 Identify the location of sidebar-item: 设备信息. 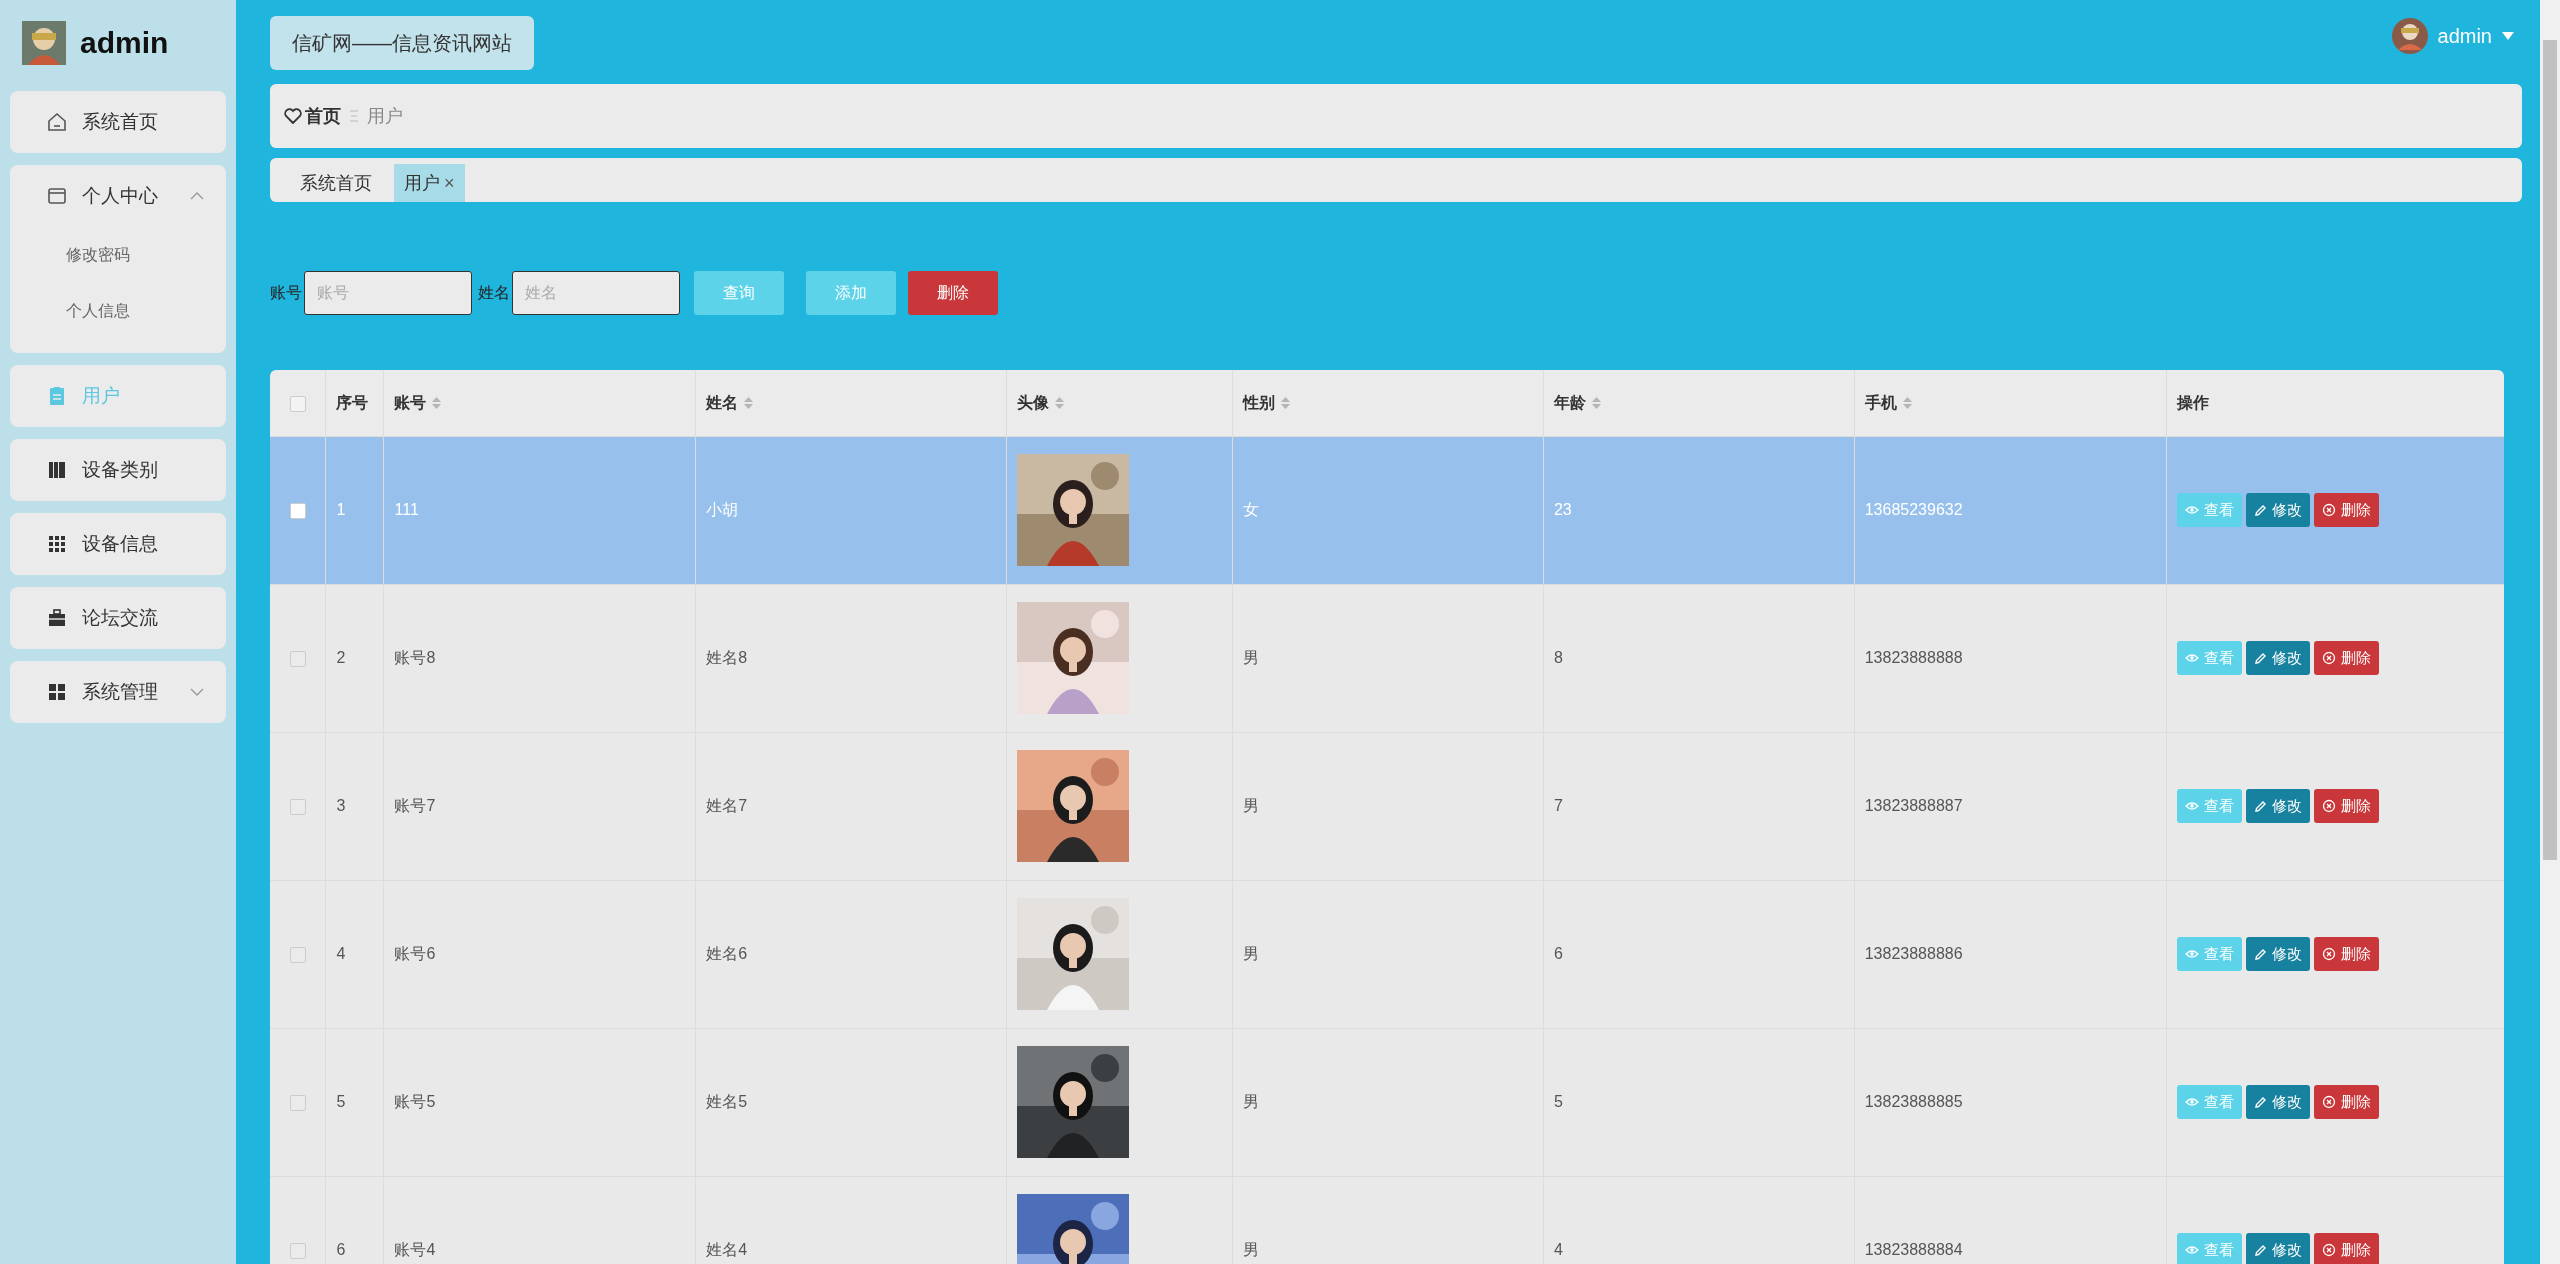
(118, 544).